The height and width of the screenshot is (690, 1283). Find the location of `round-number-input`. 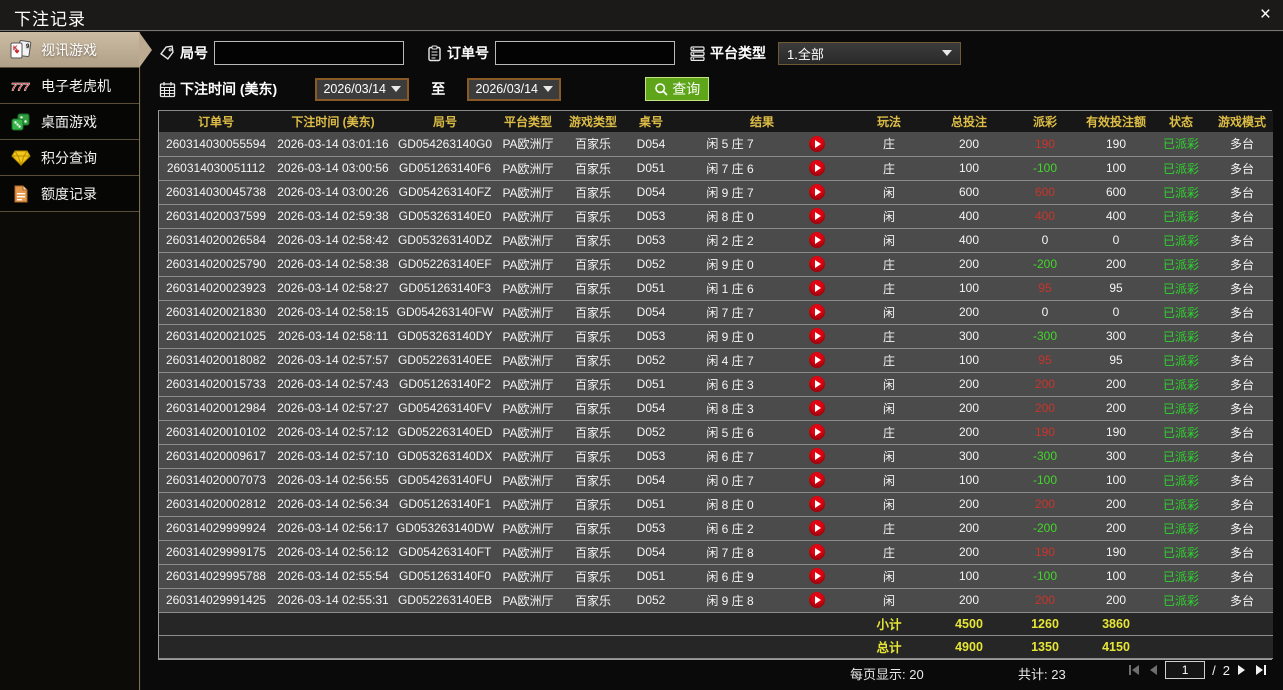

round-number-input is located at coordinates (309, 53).